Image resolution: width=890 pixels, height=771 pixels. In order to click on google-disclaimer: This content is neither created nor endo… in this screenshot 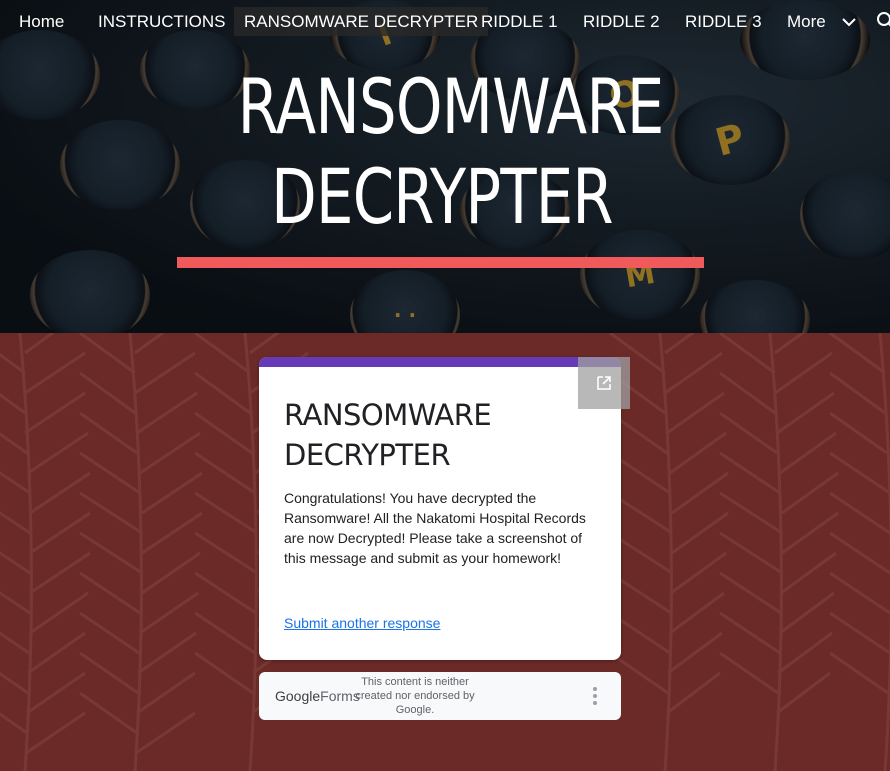, I will do `click(415, 696)`.